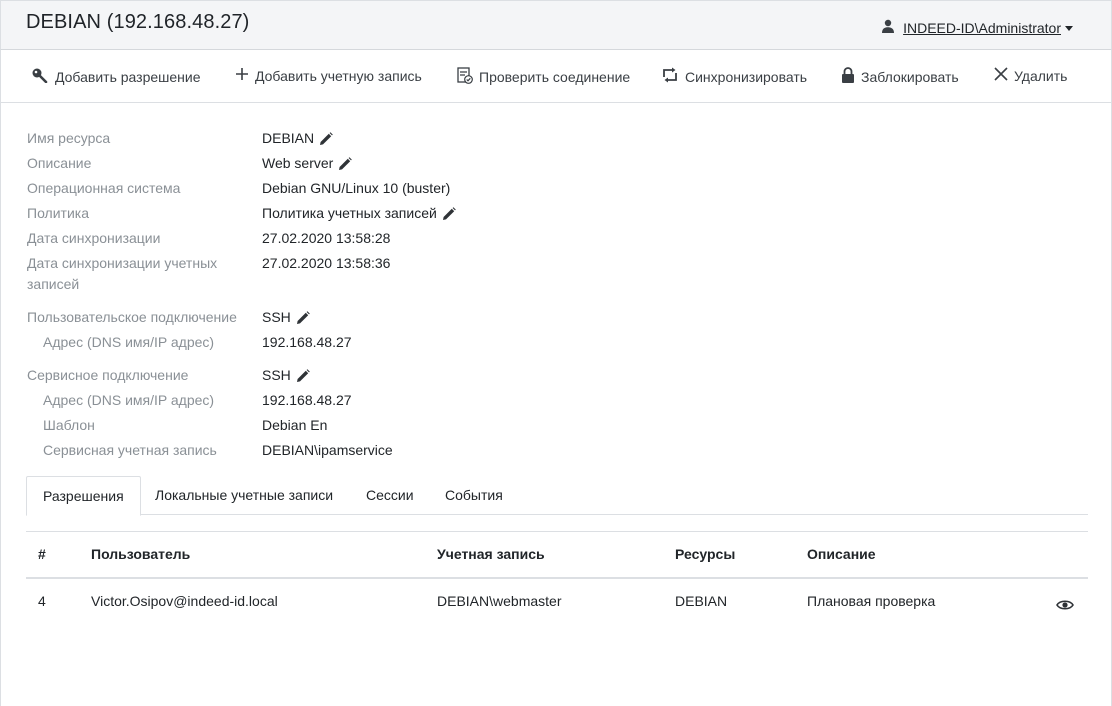  I want to click on policy-text: Политика учетных записей, so click(349, 213).